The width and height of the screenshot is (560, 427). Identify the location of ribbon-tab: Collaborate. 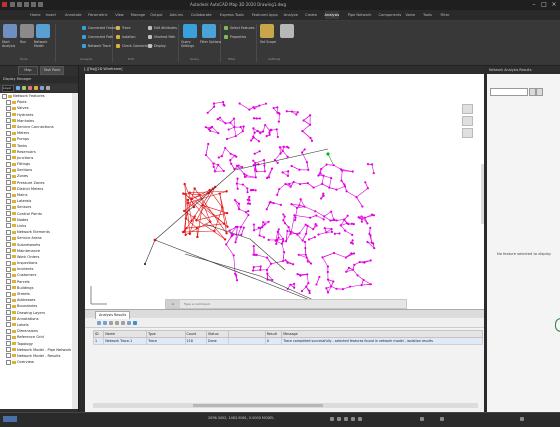
(201, 15).